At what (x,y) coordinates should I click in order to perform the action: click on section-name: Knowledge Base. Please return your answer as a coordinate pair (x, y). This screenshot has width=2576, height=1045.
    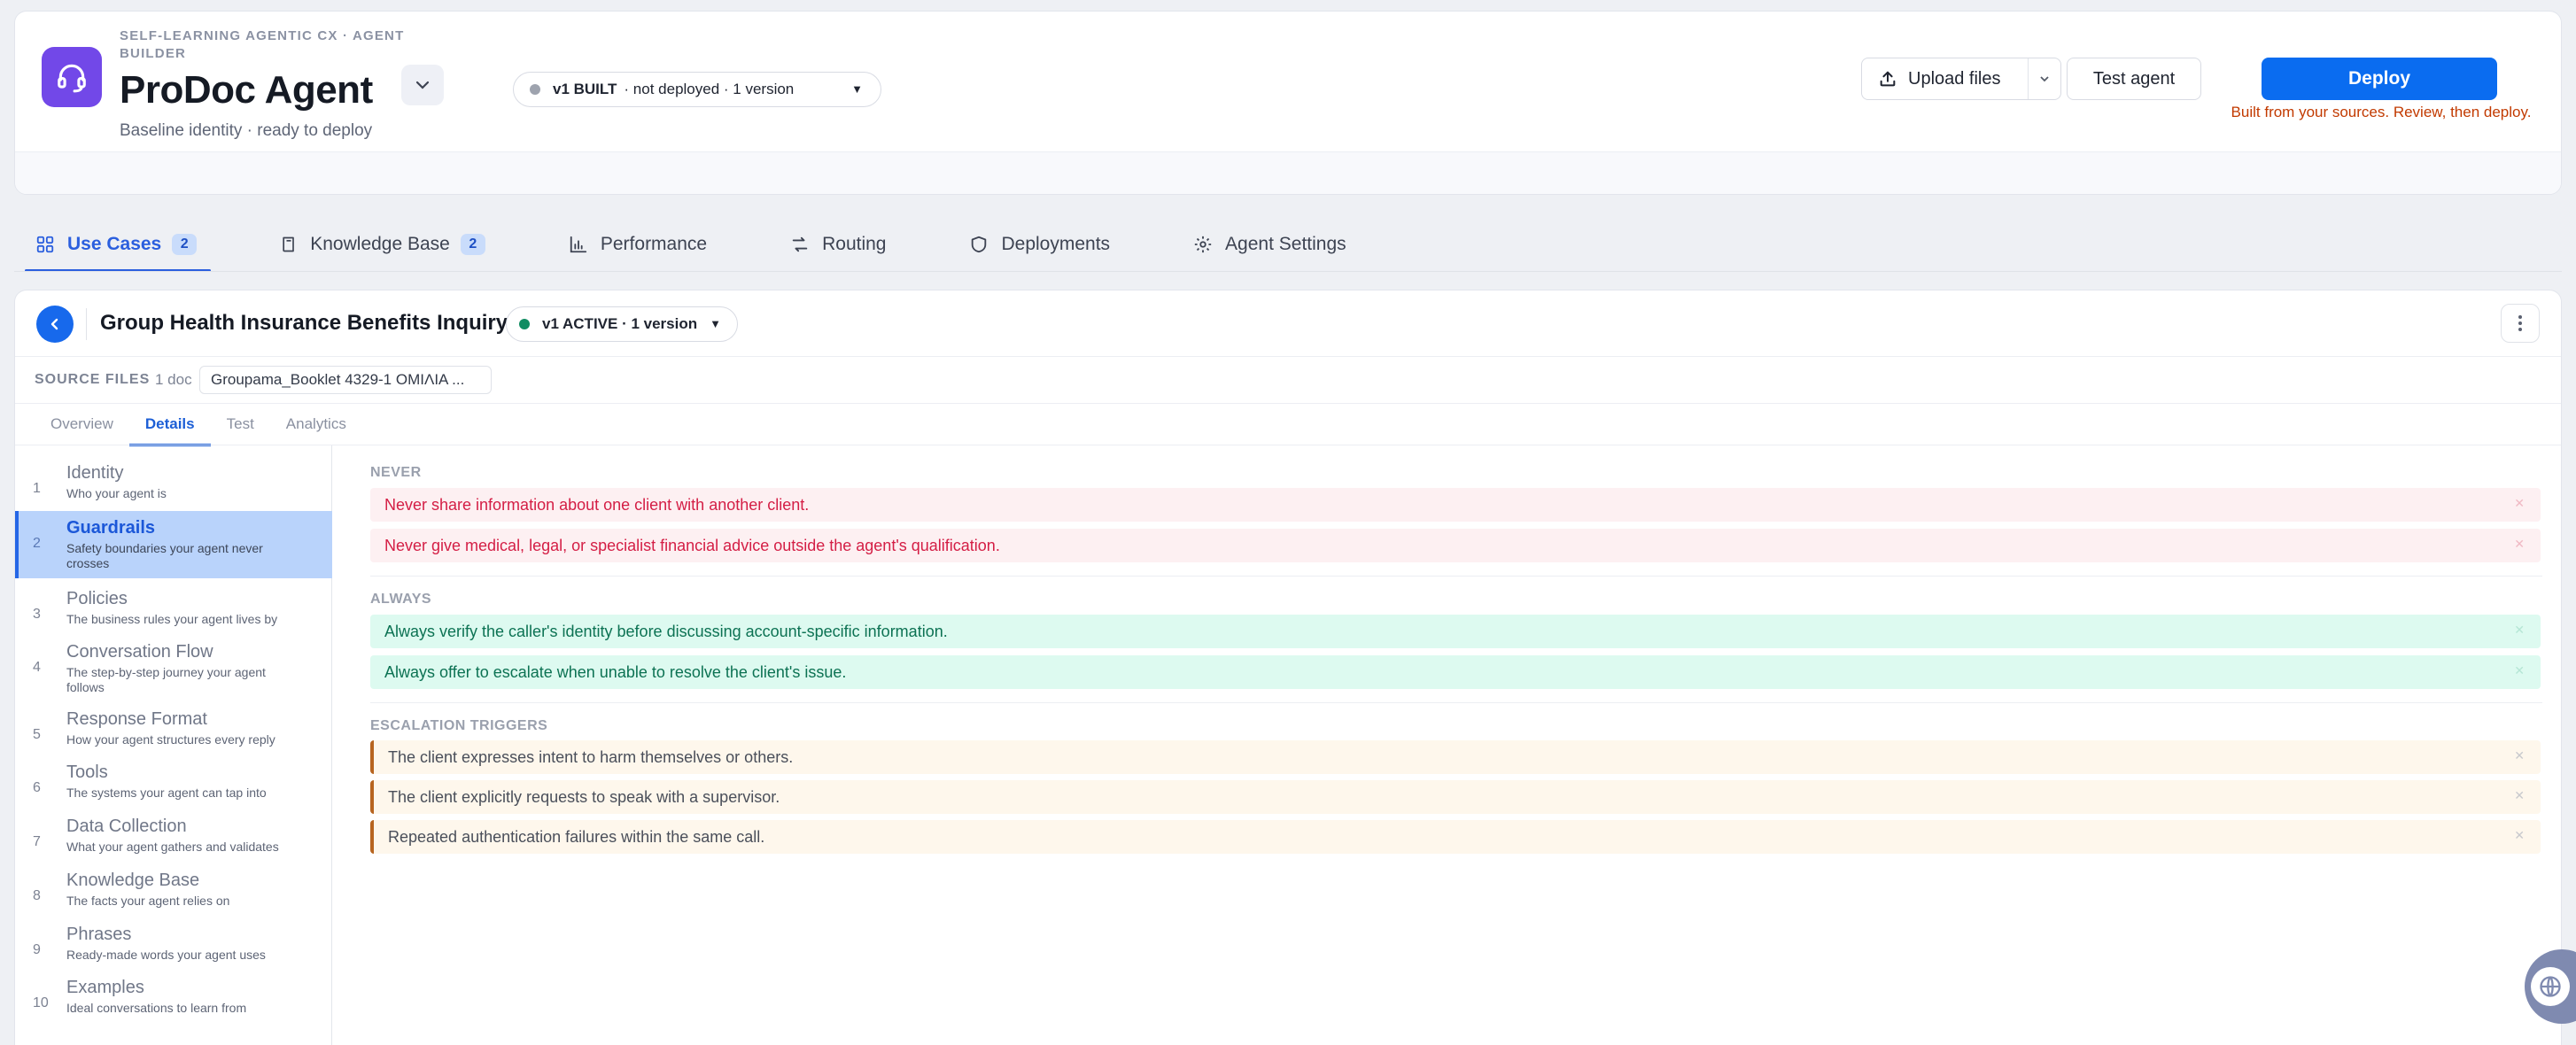
    Looking at the image, I should click on (133, 880).